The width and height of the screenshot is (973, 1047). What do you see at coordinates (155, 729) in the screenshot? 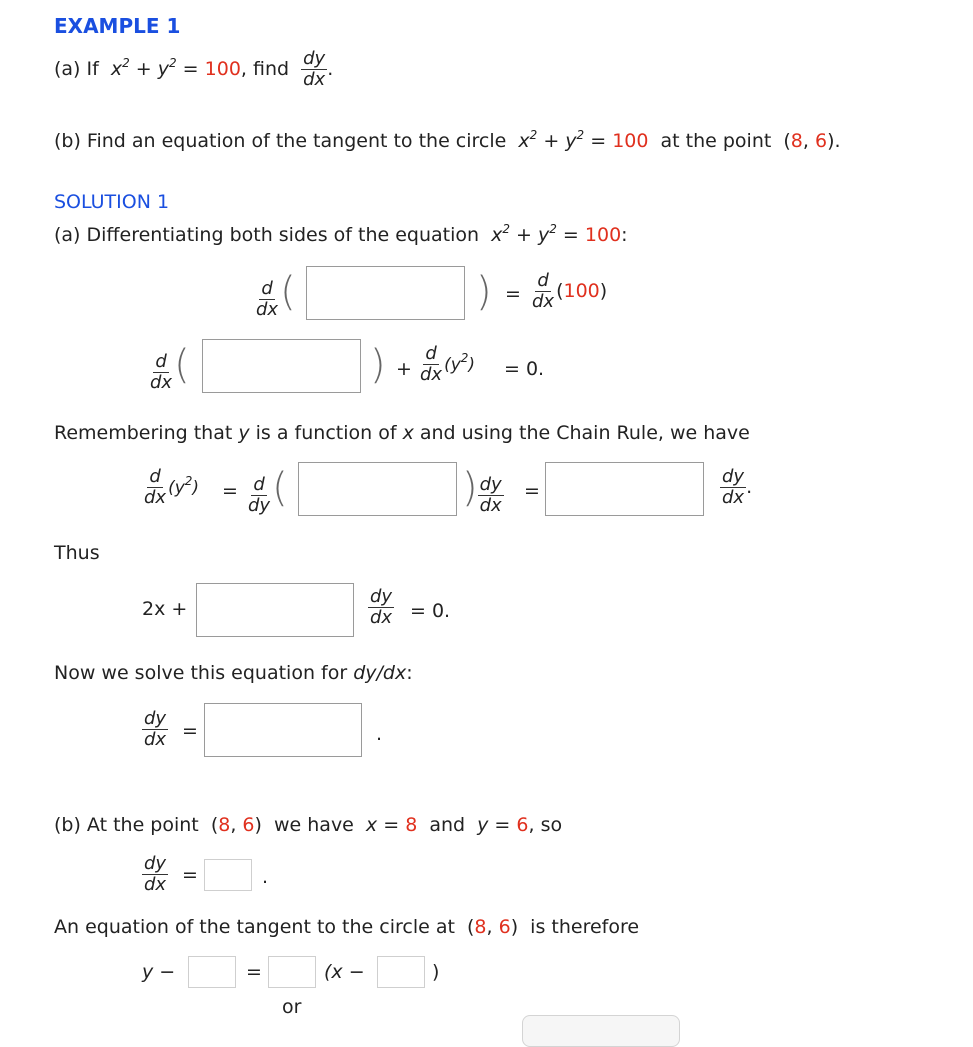
I see `eq5-dy-dx: dy dx` at bounding box center [155, 729].